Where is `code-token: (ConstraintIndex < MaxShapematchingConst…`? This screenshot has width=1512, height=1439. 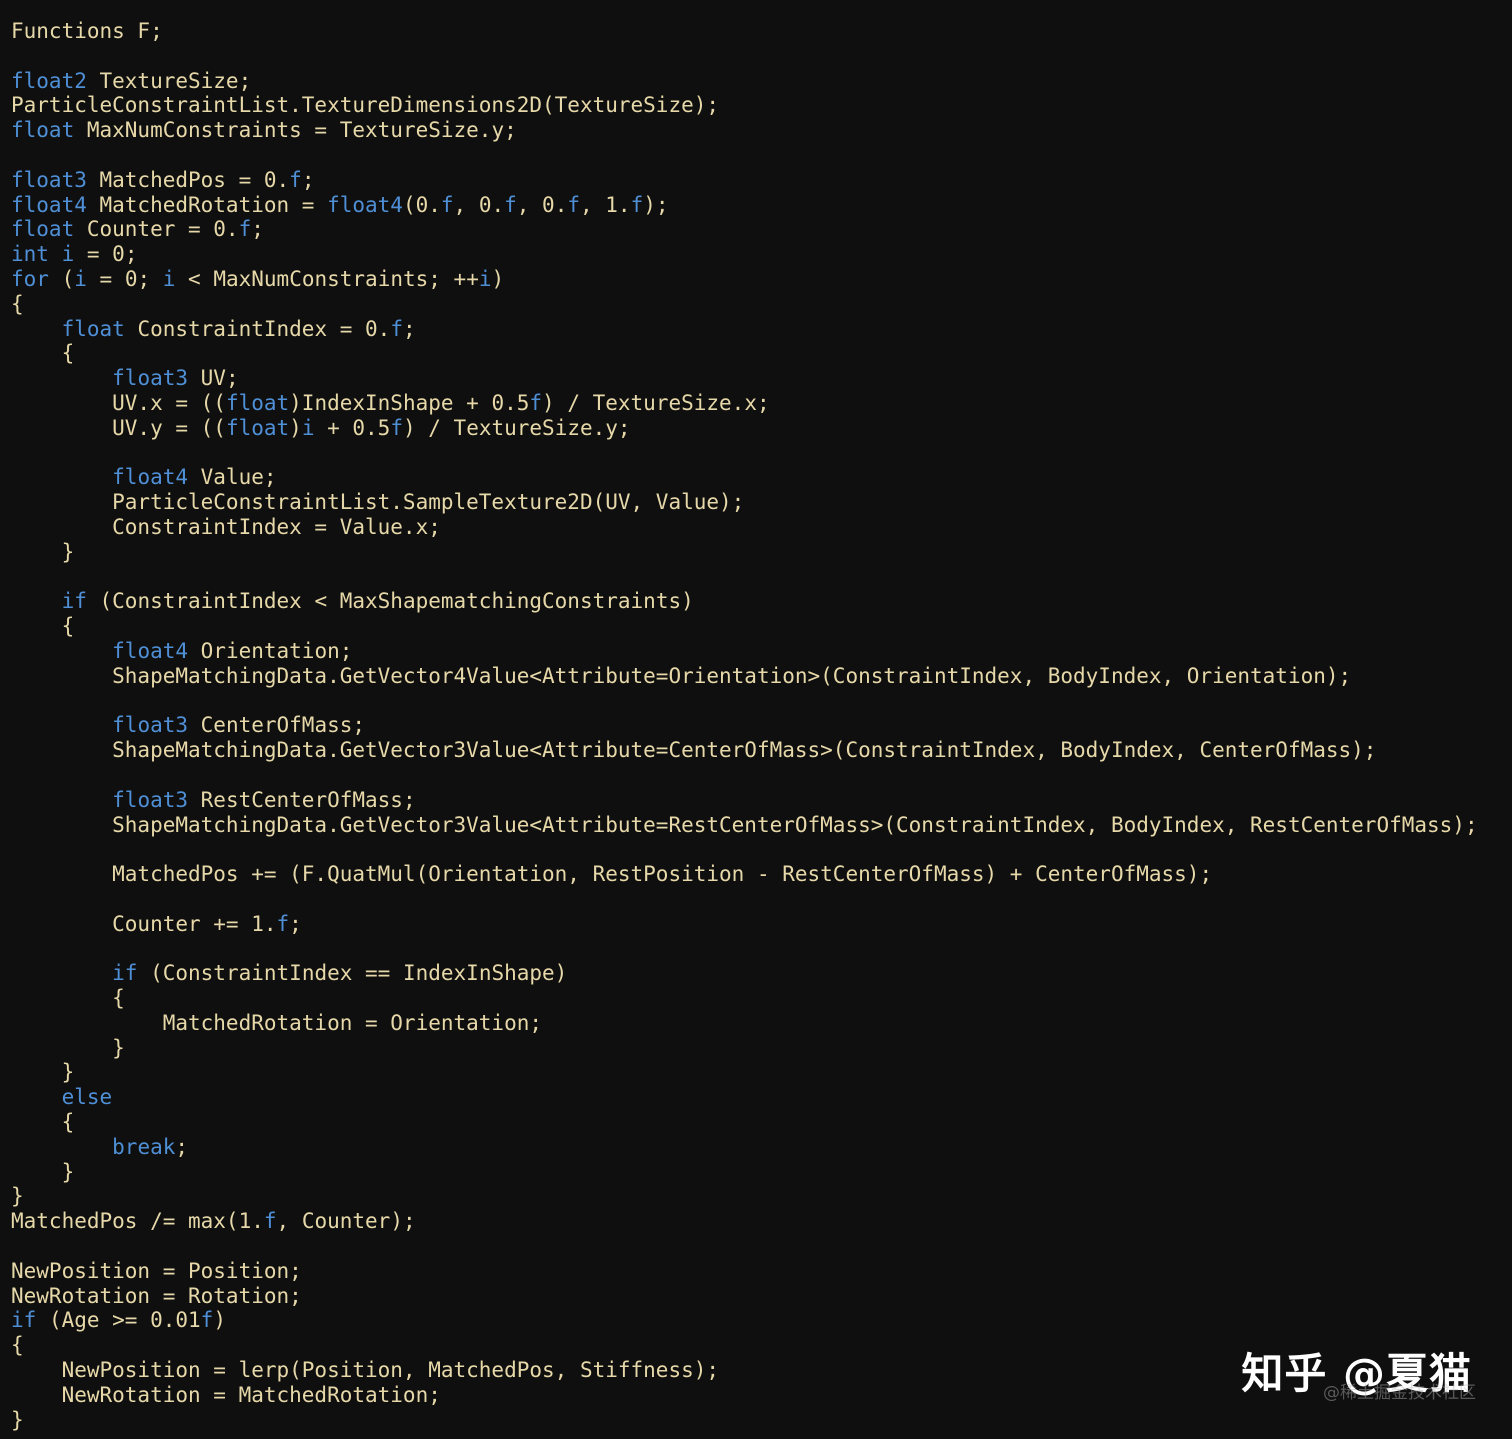 code-token: (ConstraintIndex < MaxShapematchingConst… is located at coordinates (390, 601).